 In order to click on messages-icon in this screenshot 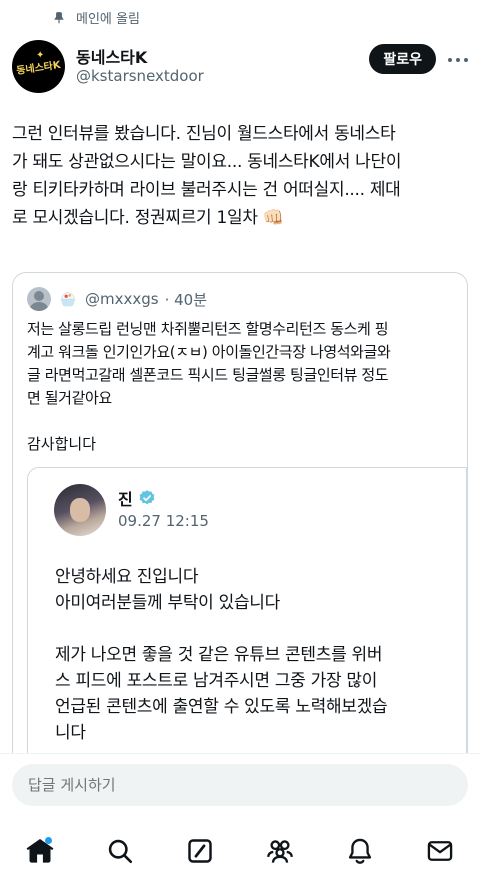, I will do `click(440, 851)`.